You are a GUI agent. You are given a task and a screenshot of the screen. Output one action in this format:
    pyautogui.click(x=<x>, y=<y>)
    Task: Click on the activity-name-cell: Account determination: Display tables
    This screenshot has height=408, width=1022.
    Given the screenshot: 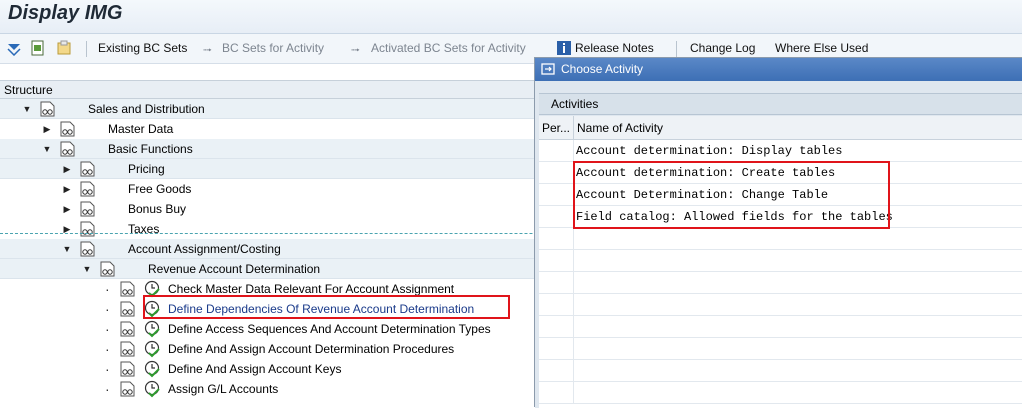 What is the action you would take?
    pyautogui.click(x=709, y=151)
    